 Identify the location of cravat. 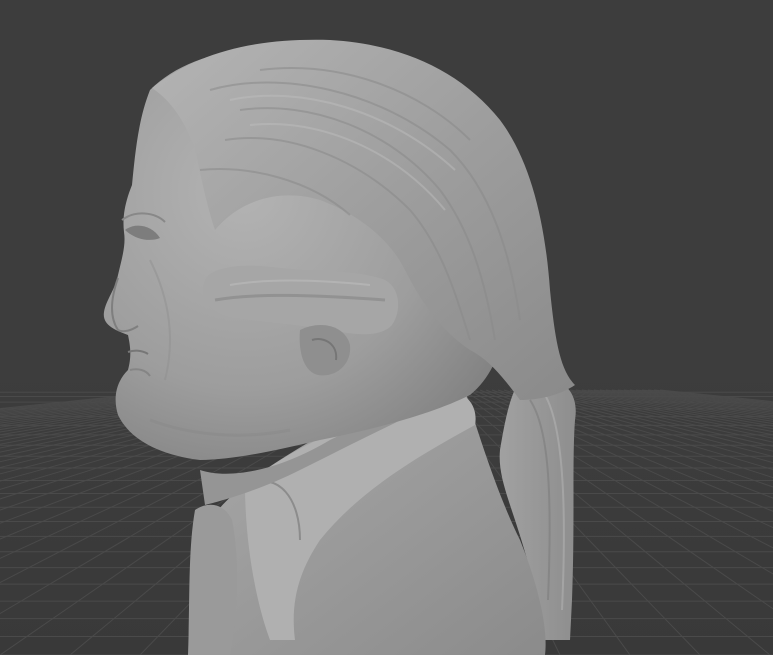
(213, 579).